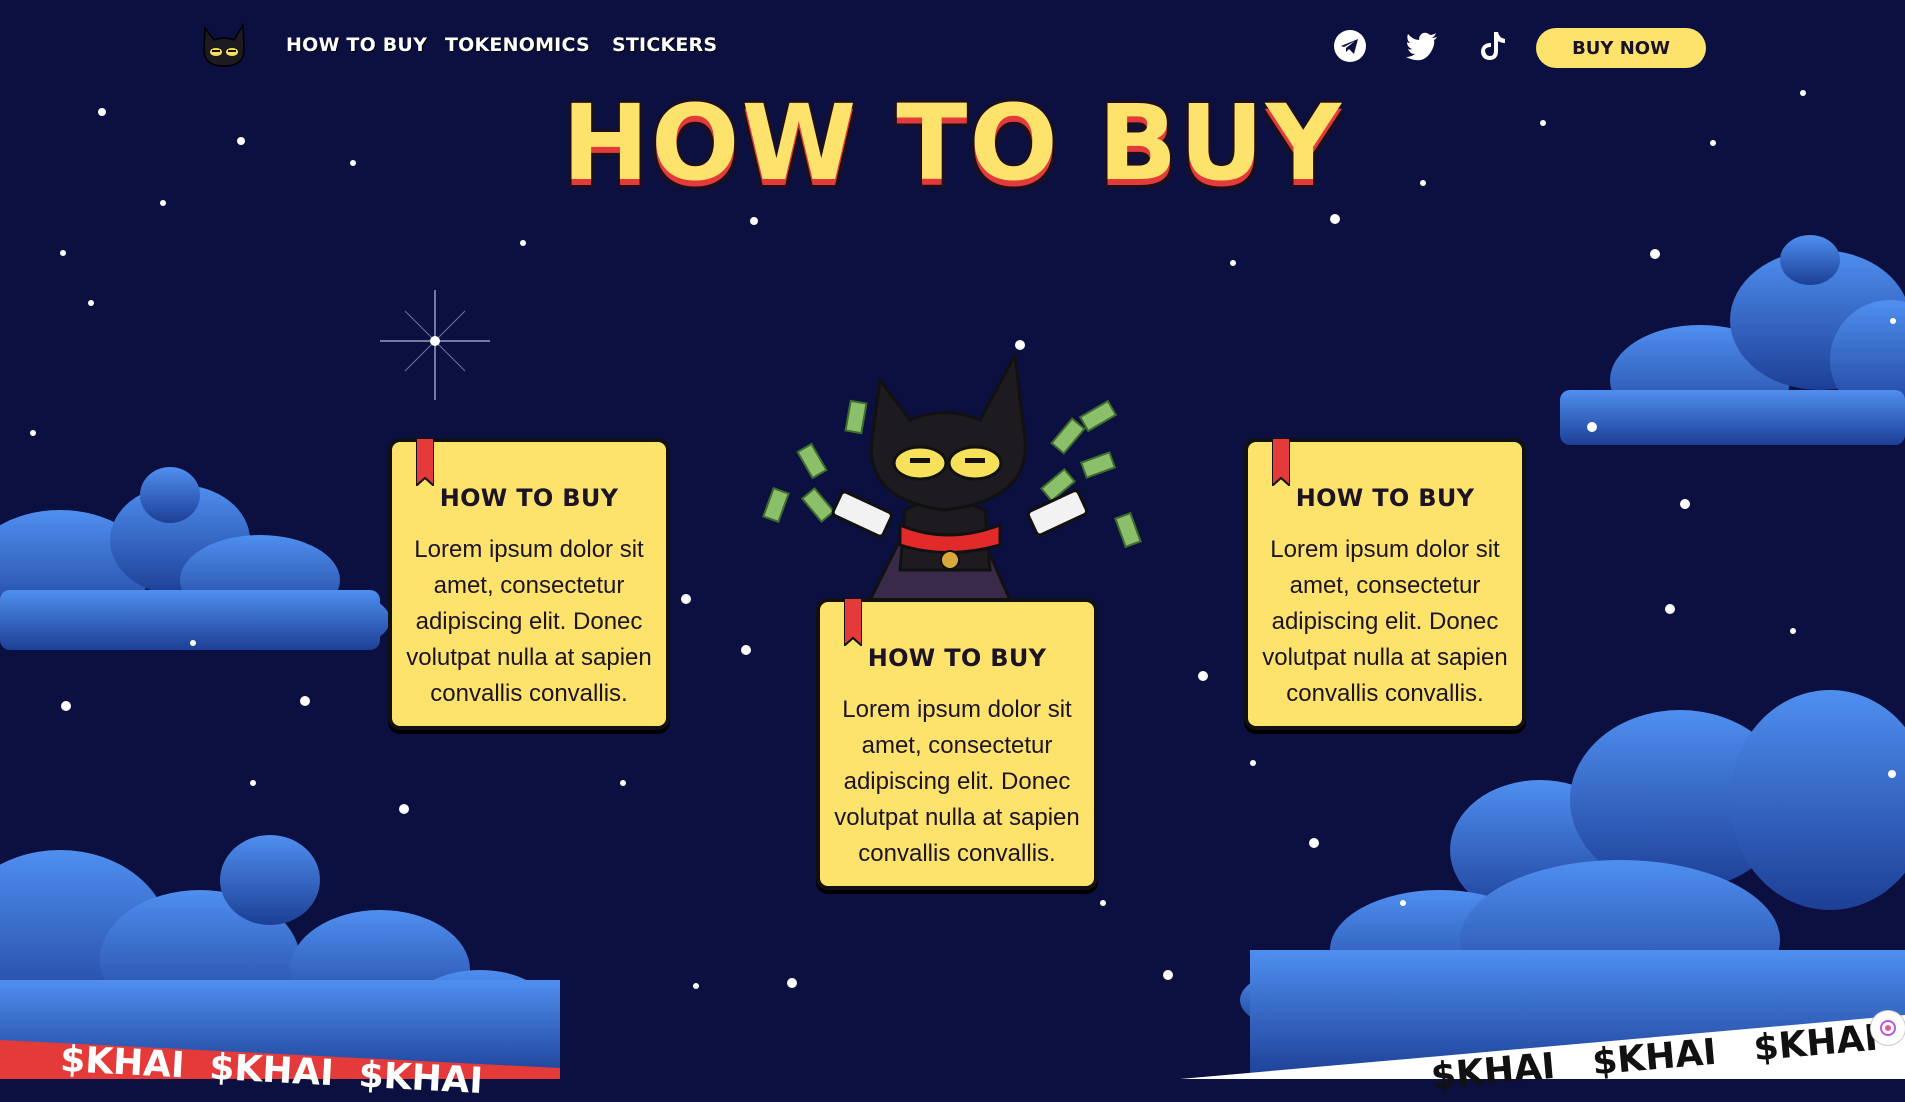  What do you see at coordinates (356, 45) in the screenshot?
I see `nav-link-how-to-buy: HOW TO BUY` at bounding box center [356, 45].